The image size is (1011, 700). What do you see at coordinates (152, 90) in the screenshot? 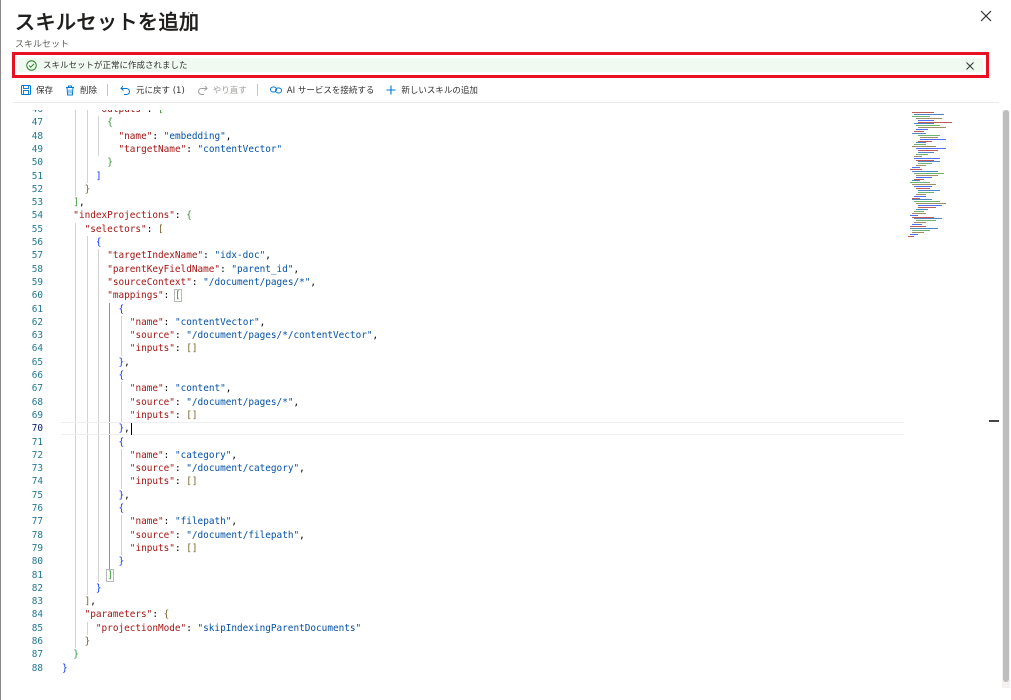
I see `undo-button: 元に戻す (1)` at bounding box center [152, 90].